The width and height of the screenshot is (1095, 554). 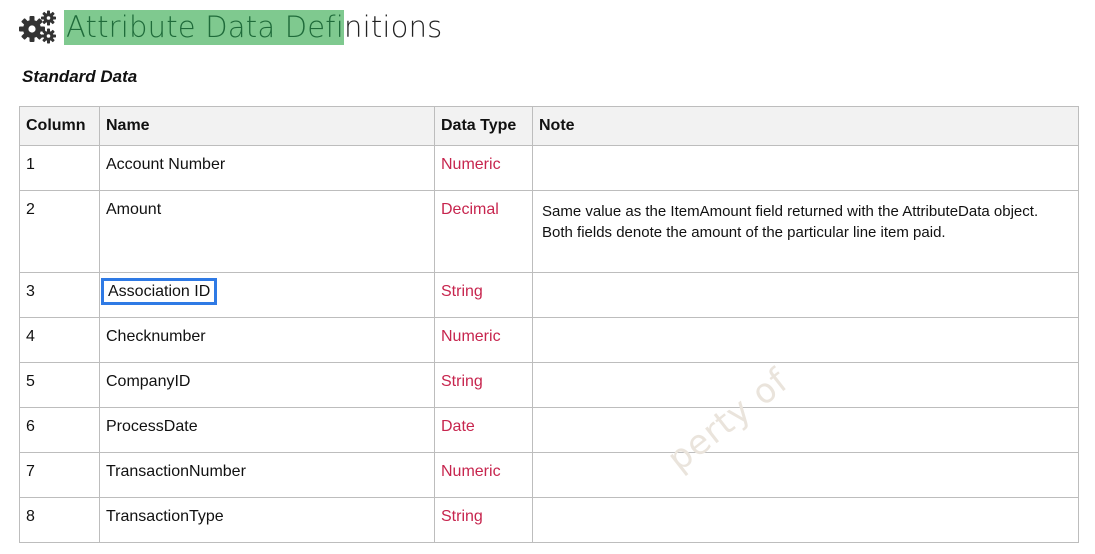 What do you see at coordinates (267, 126) in the screenshot?
I see `header-name: Name` at bounding box center [267, 126].